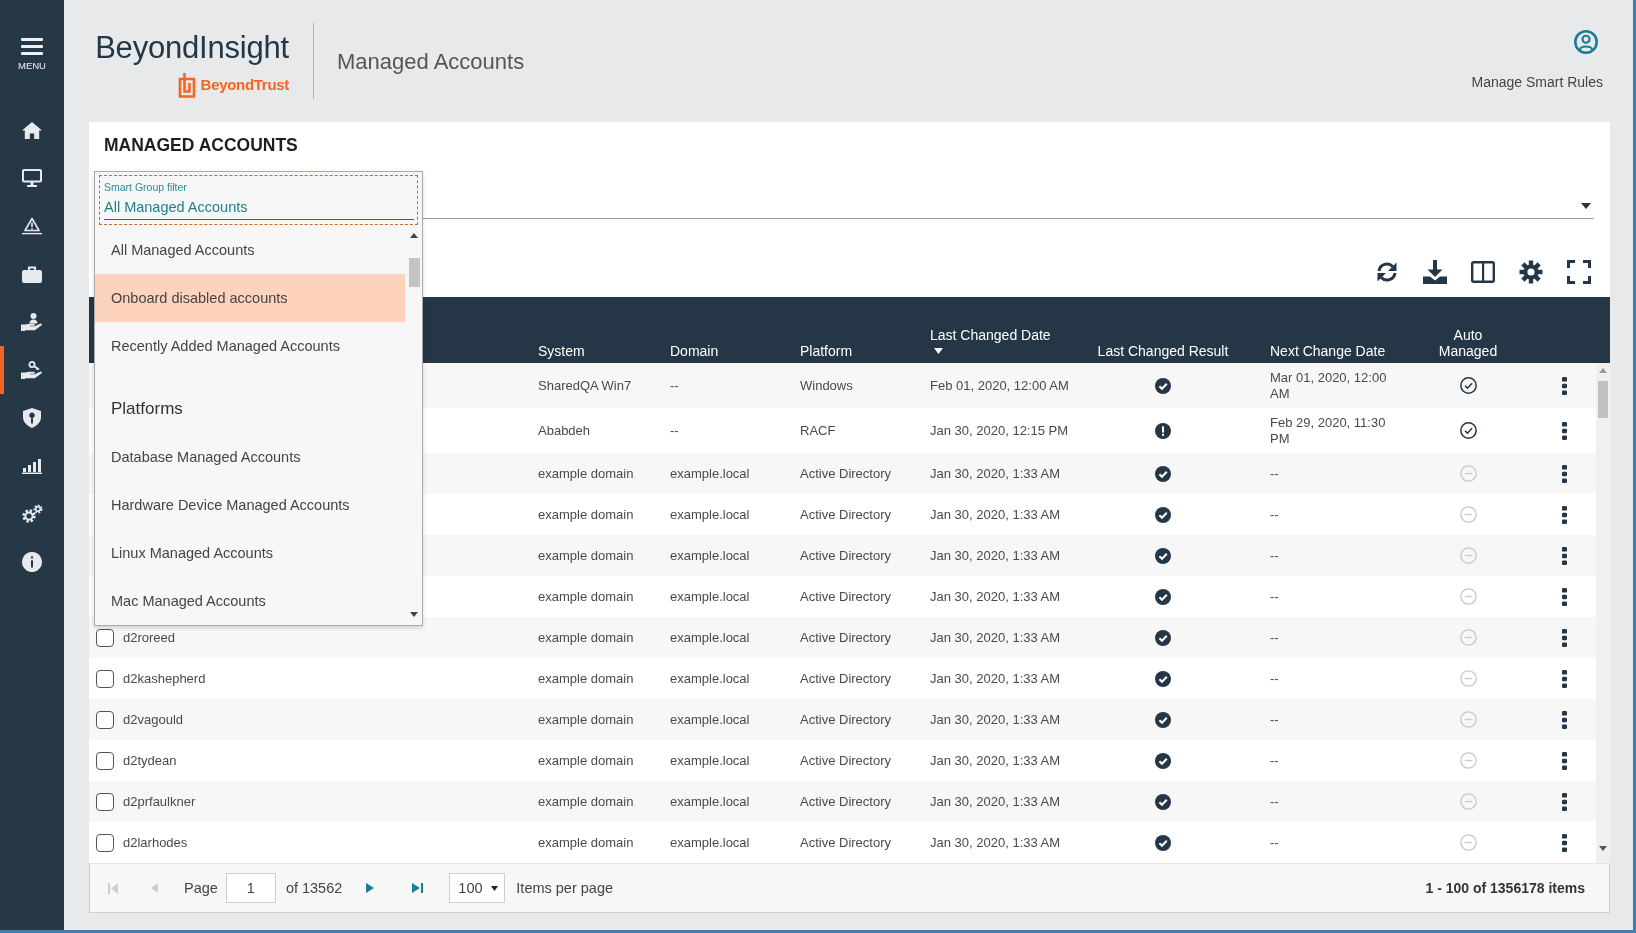  Describe the element at coordinates (1603, 613) in the screenshot. I see `scrollbar` at that location.